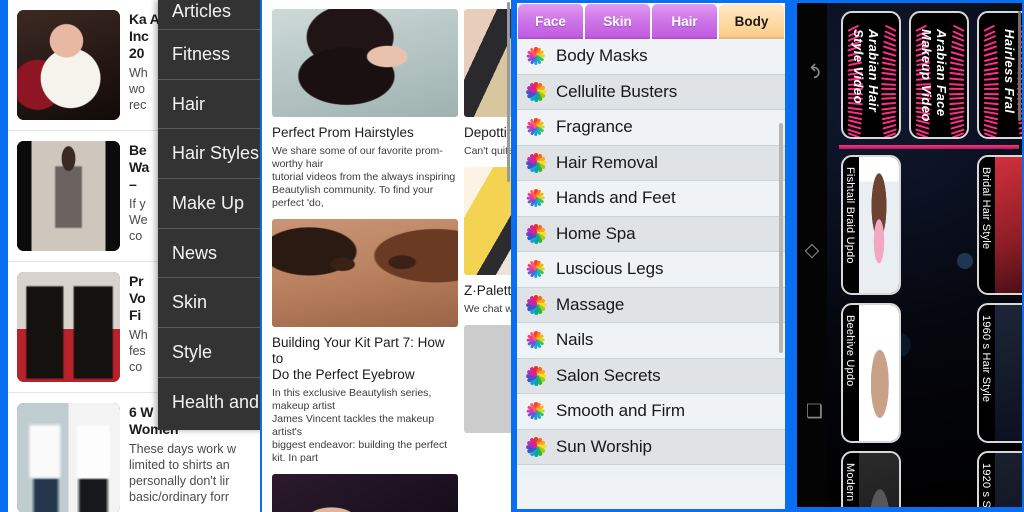  What do you see at coordinates (812, 71) in the screenshot?
I see `back-icon: ↶` at bounding box center [812, 71].